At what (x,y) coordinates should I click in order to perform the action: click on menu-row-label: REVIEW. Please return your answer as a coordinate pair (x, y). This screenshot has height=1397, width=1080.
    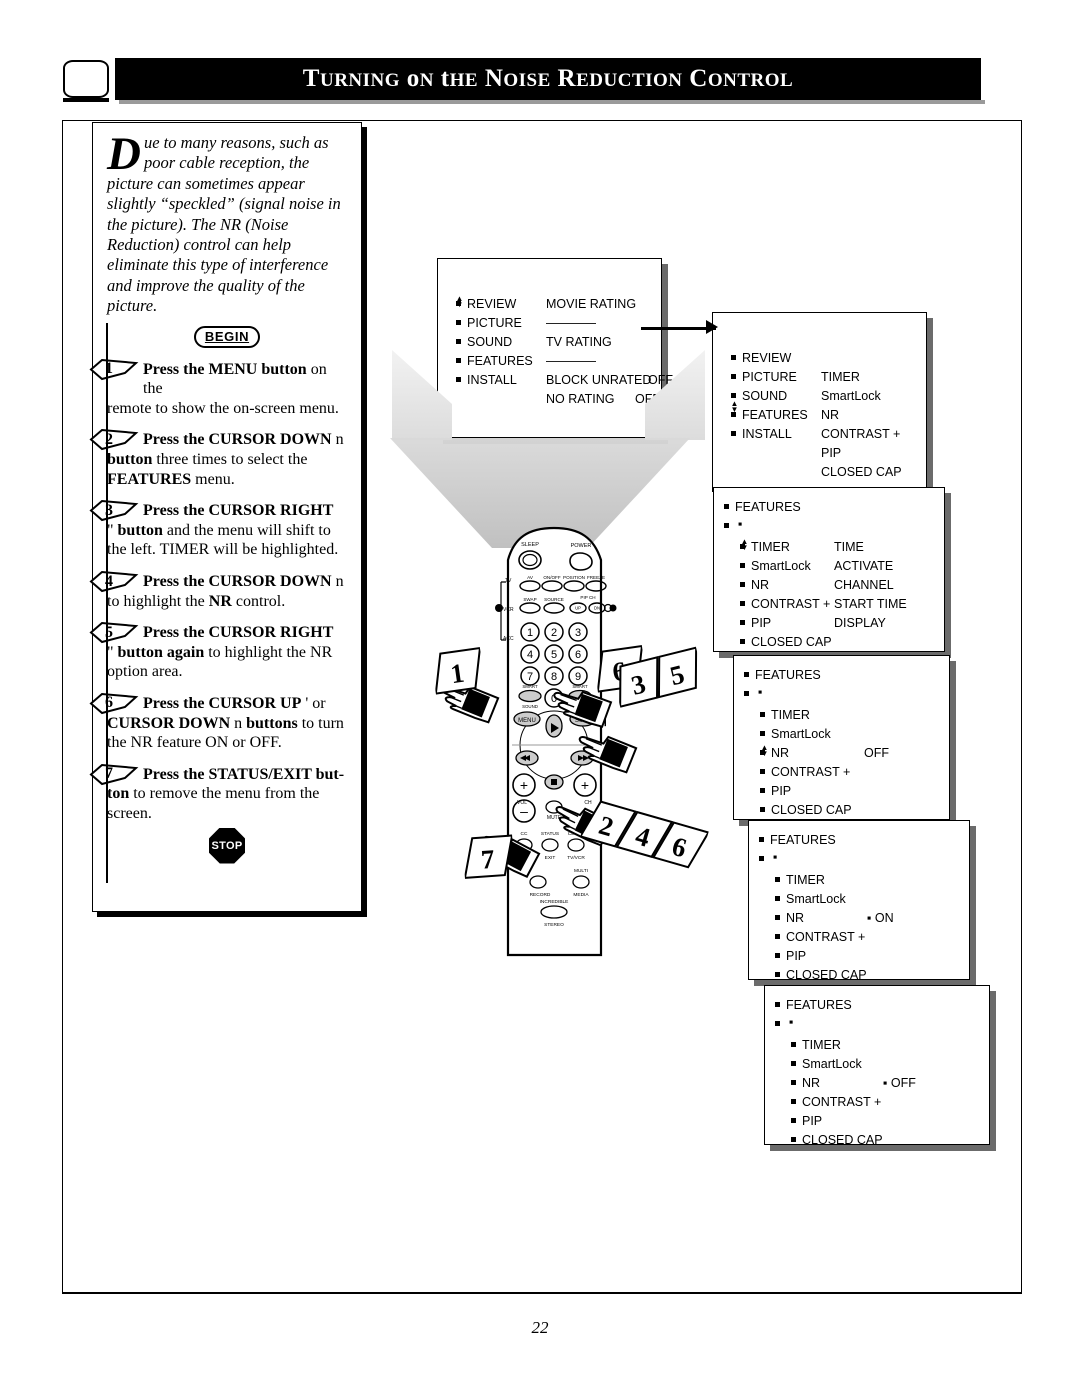
    Looking at the image, I should click on (767, 358).